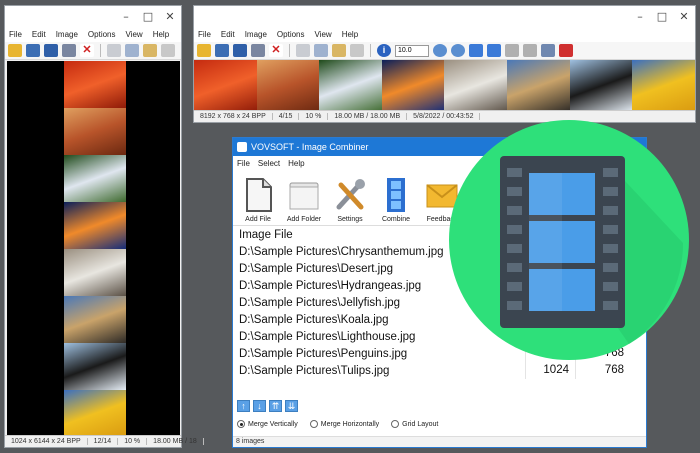 This screenshot has width=700, height=453. I want to click on zoom-select: 10.0, so click(412, 50).